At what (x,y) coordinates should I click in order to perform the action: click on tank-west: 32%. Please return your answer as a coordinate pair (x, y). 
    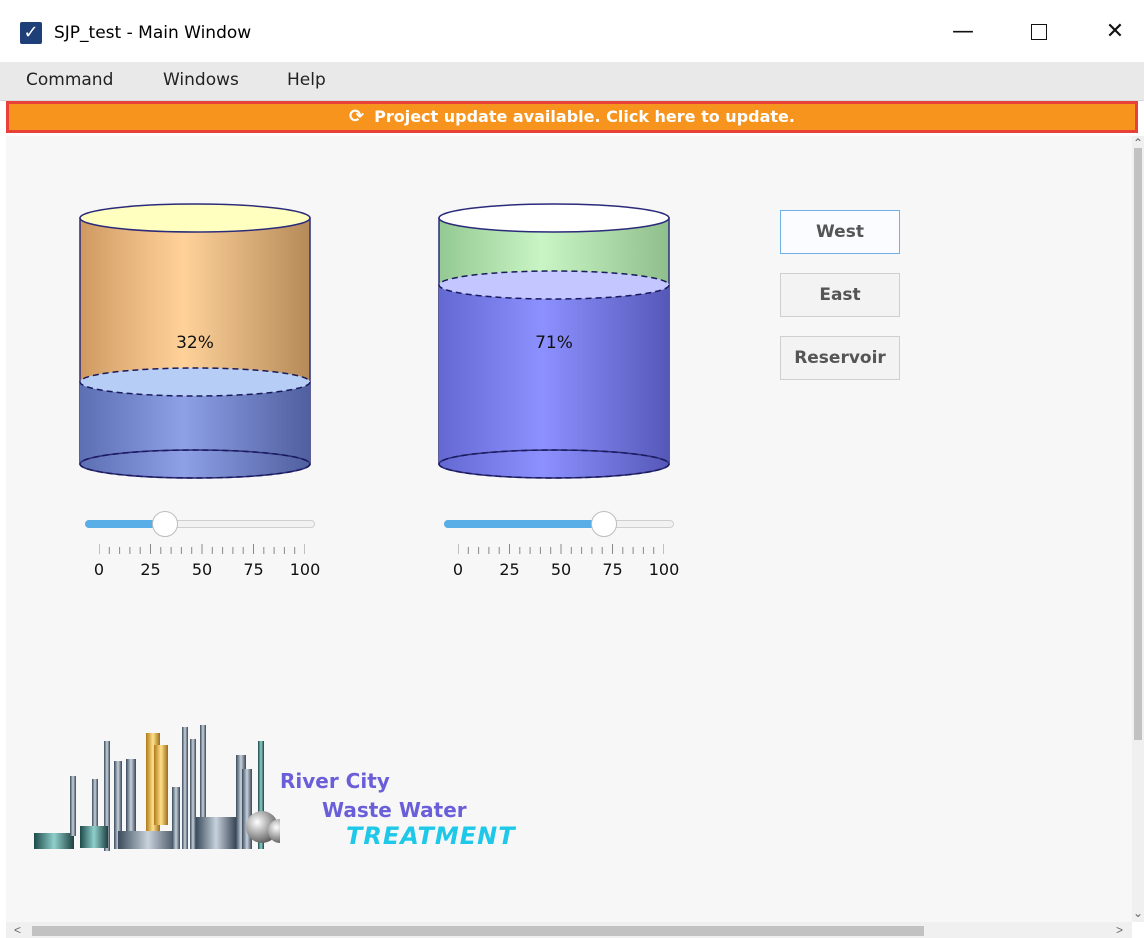
    Looking at the image, I should click on (195, 341).